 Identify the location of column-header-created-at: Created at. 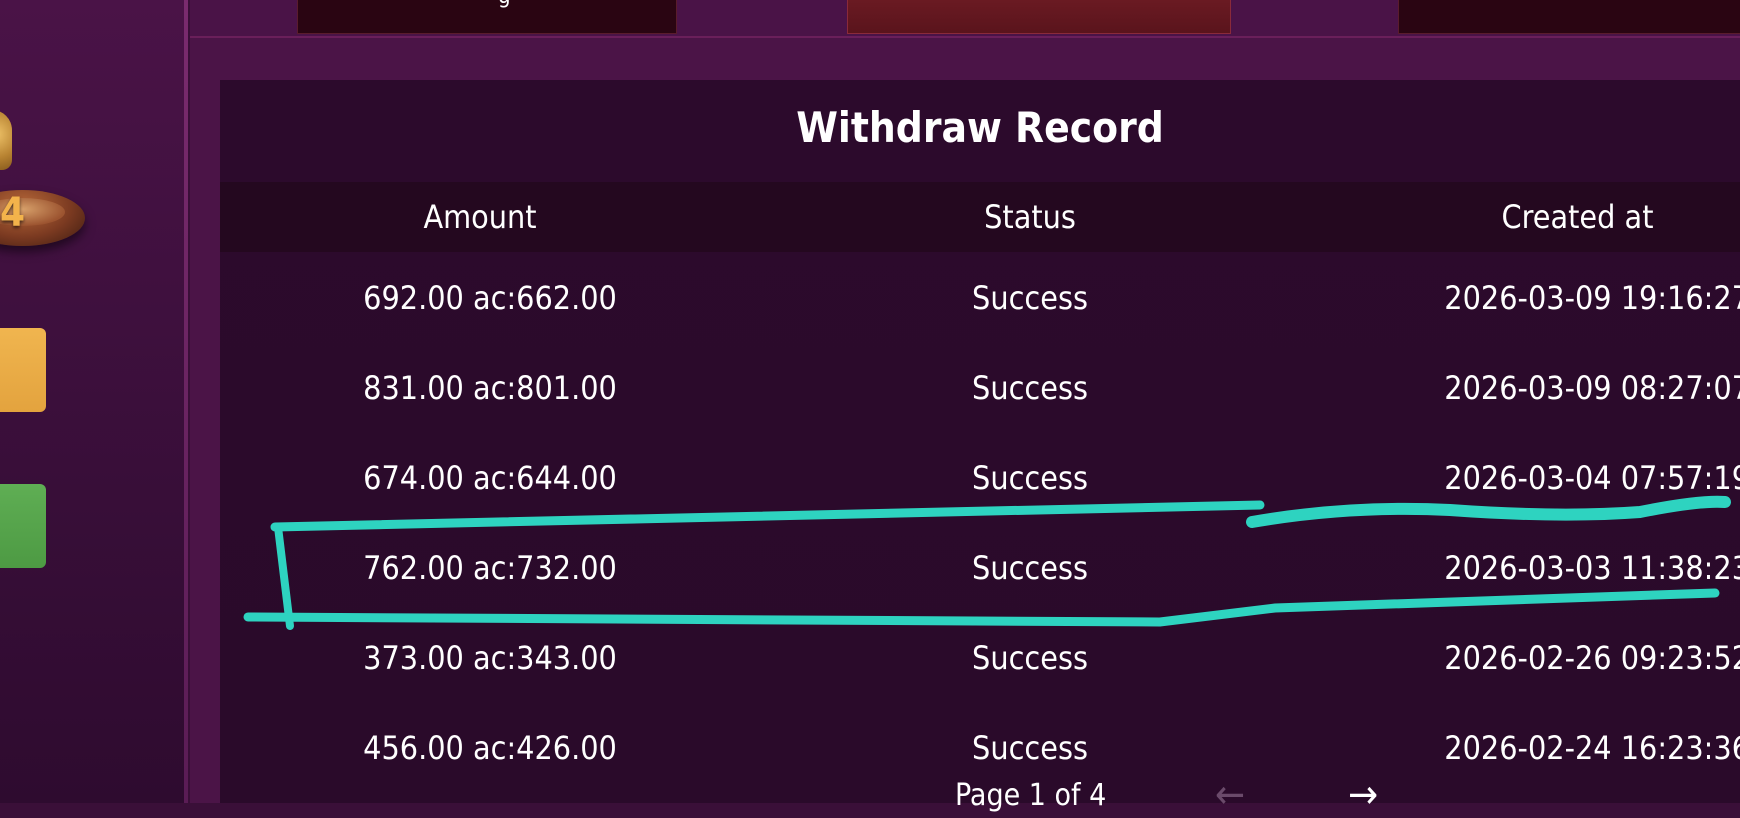
(1577, 217).